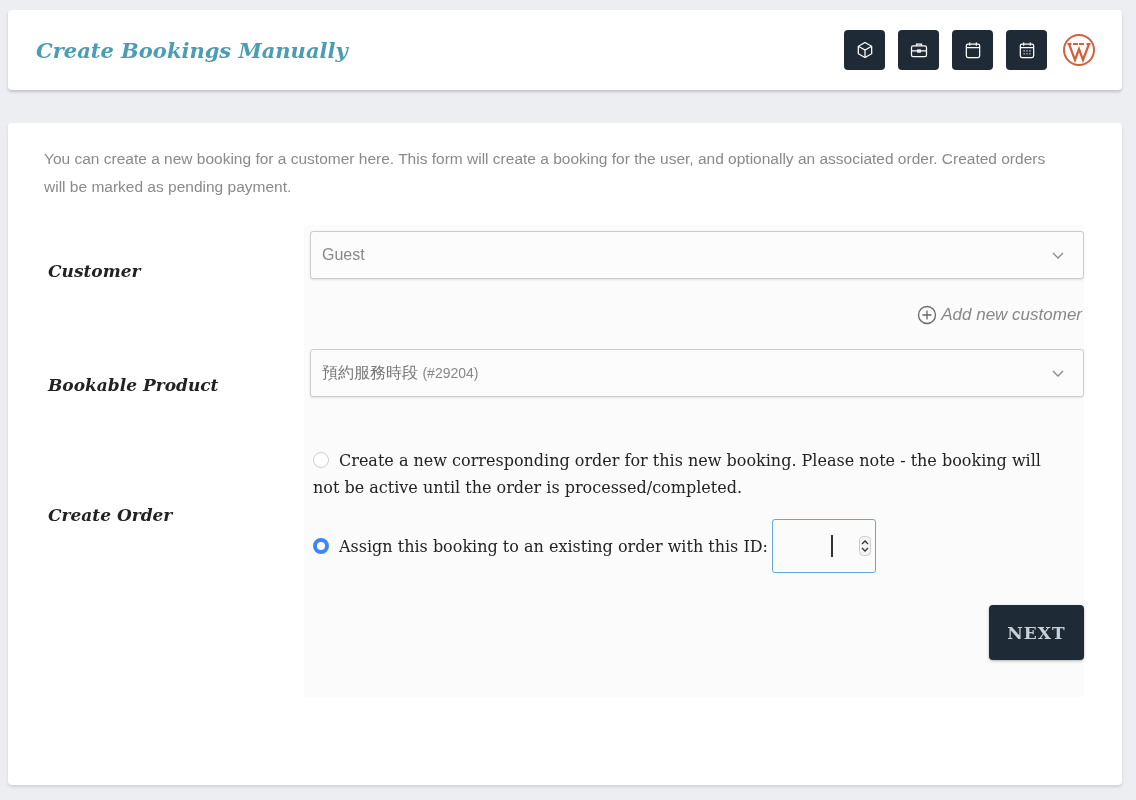  Describe the element at coordinates (688, 474) in the screenshot. I see `radio-button: Create a new corresponding order for this new booking. Please note - the booking will not be active until the order is processed/completed.` at that location.